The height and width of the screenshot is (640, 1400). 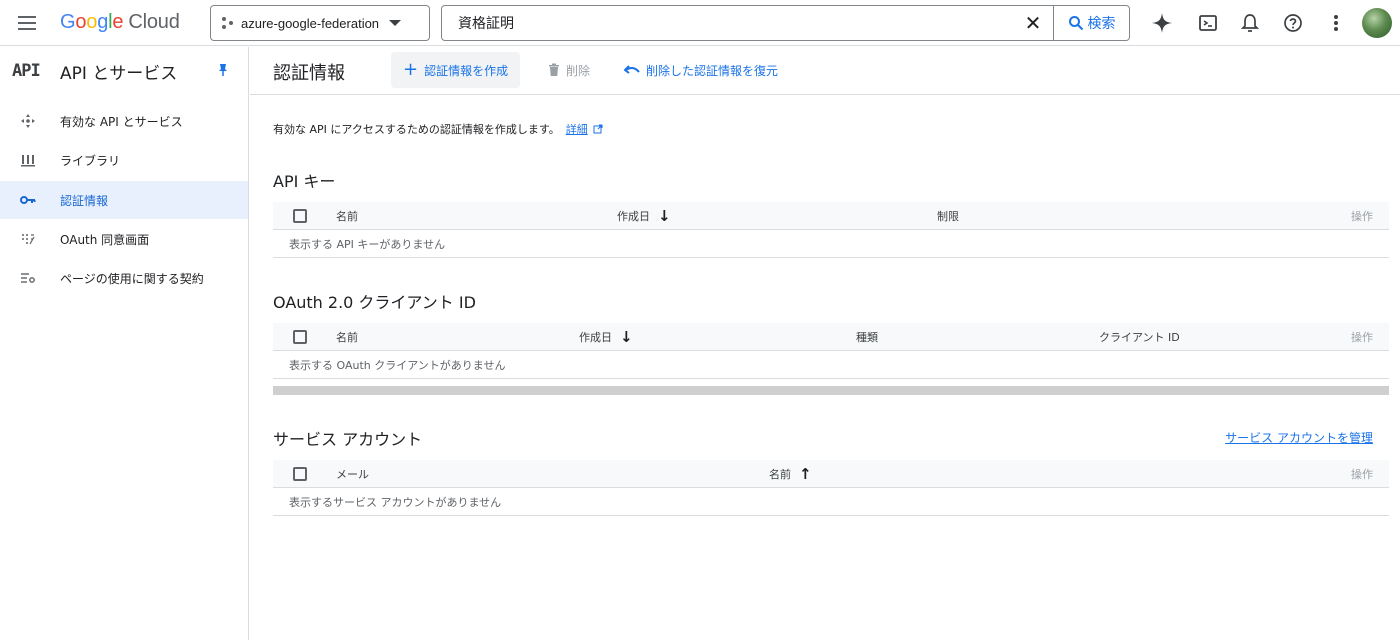 I want to click on service-accounts-title: サービス アカウント, so click(x=348, y=439).